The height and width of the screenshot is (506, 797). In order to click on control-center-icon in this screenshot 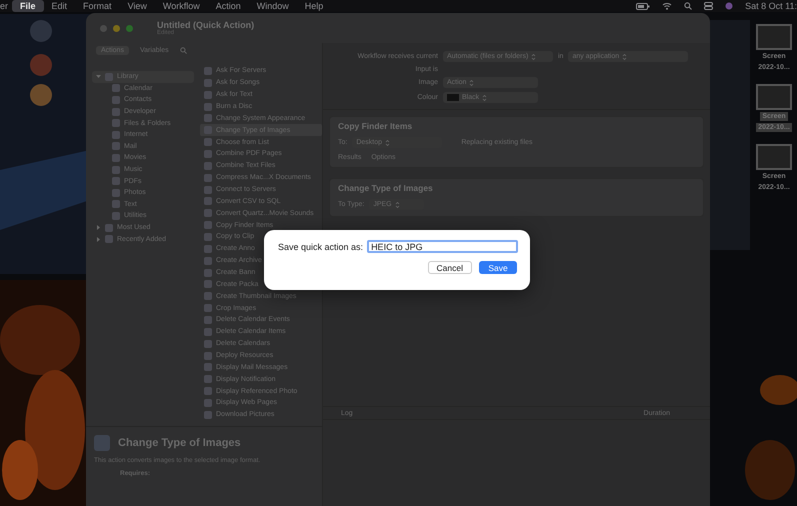, I will do `click(709, 6)`.